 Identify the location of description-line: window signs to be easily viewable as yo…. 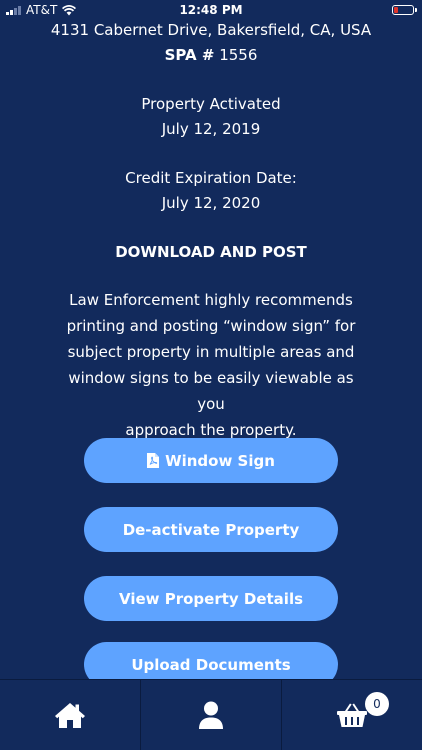
(211, 391).